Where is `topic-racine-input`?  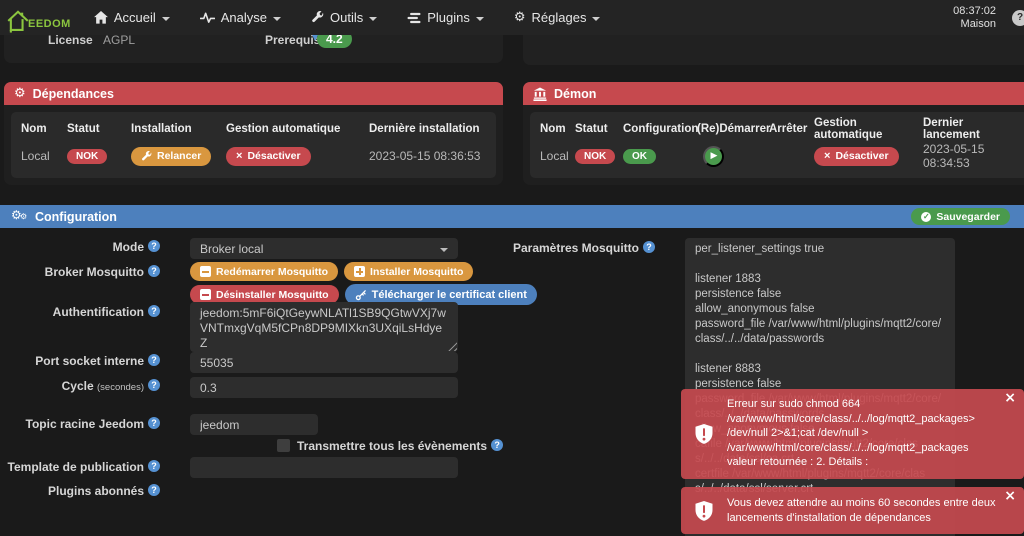
topic-racine-input is located at coordinates (254, 424).